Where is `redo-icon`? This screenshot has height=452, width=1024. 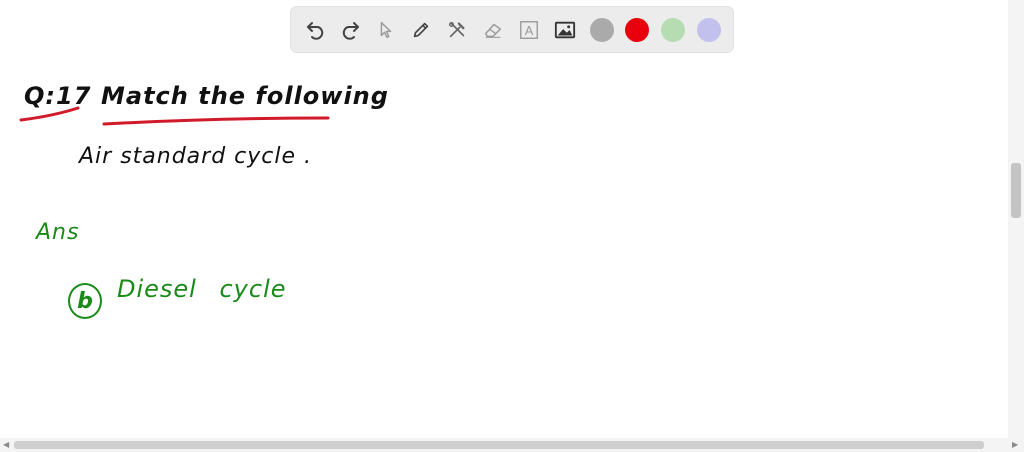
redo-icon is located at coordinates (350, 31).